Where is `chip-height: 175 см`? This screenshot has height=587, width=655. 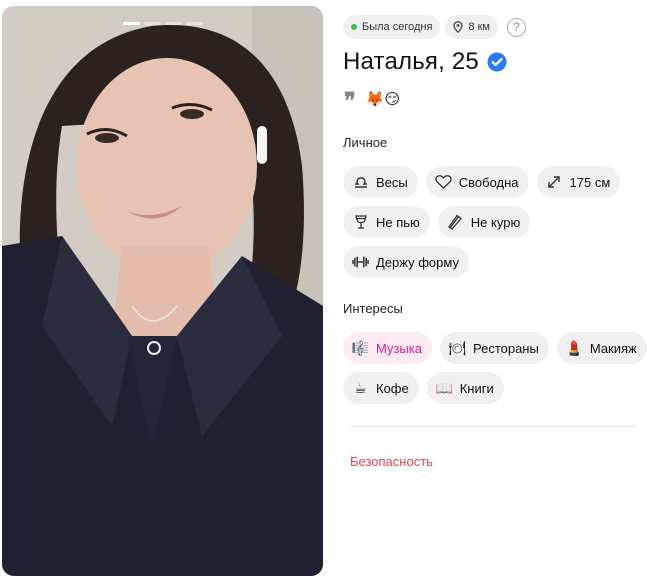 chip-height: 175 см is located at coordinates (578, 182).